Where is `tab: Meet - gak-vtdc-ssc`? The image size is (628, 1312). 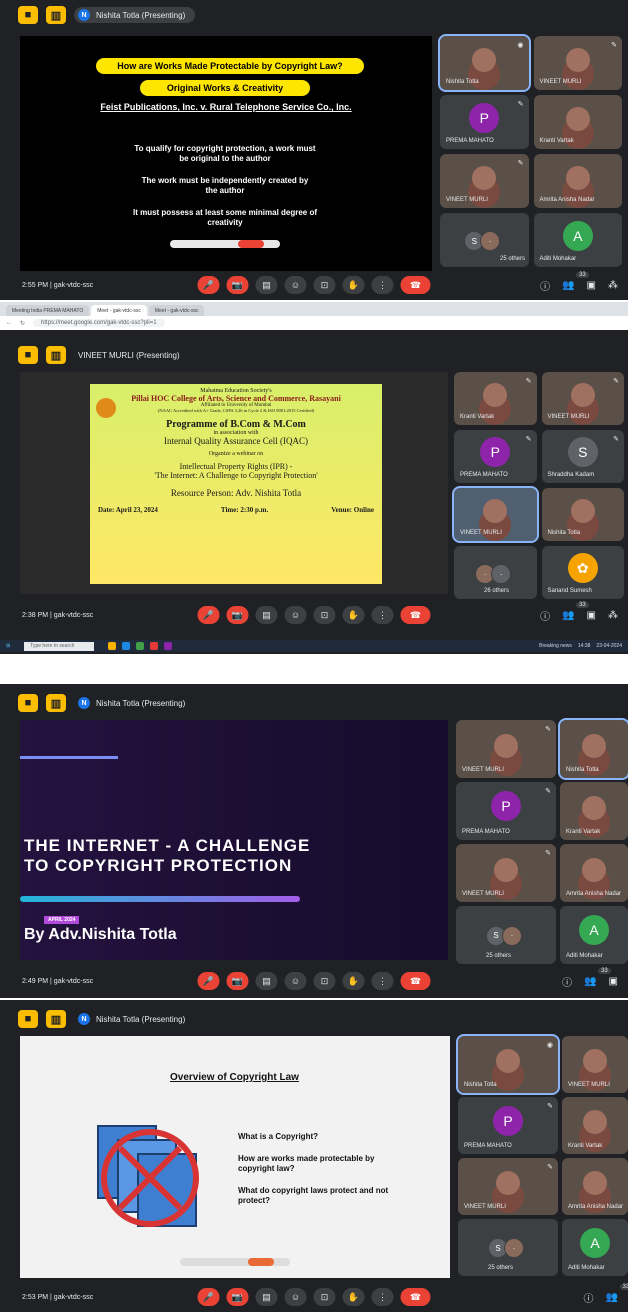 tab: Meet - gak-vtdc-ssc is located at coordinates (176, 310).